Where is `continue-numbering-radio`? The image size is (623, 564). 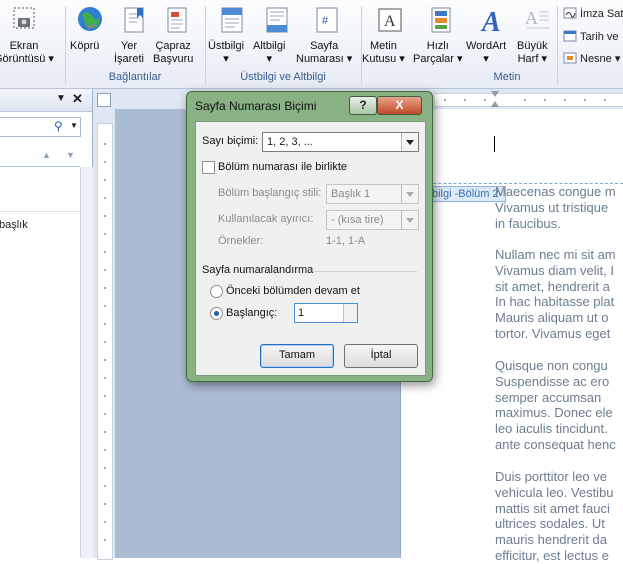
continue-numbering-radio is located at coordinates (216, 291).